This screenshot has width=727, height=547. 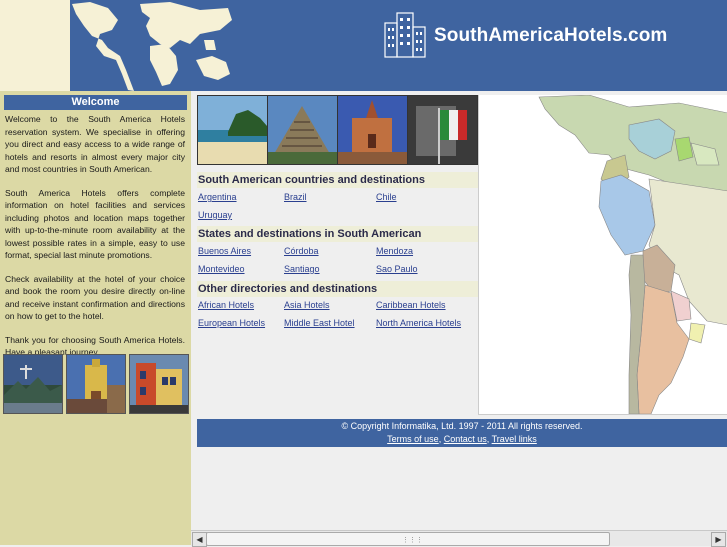 I want to click on header-world-map, so click(x=116, y=45).